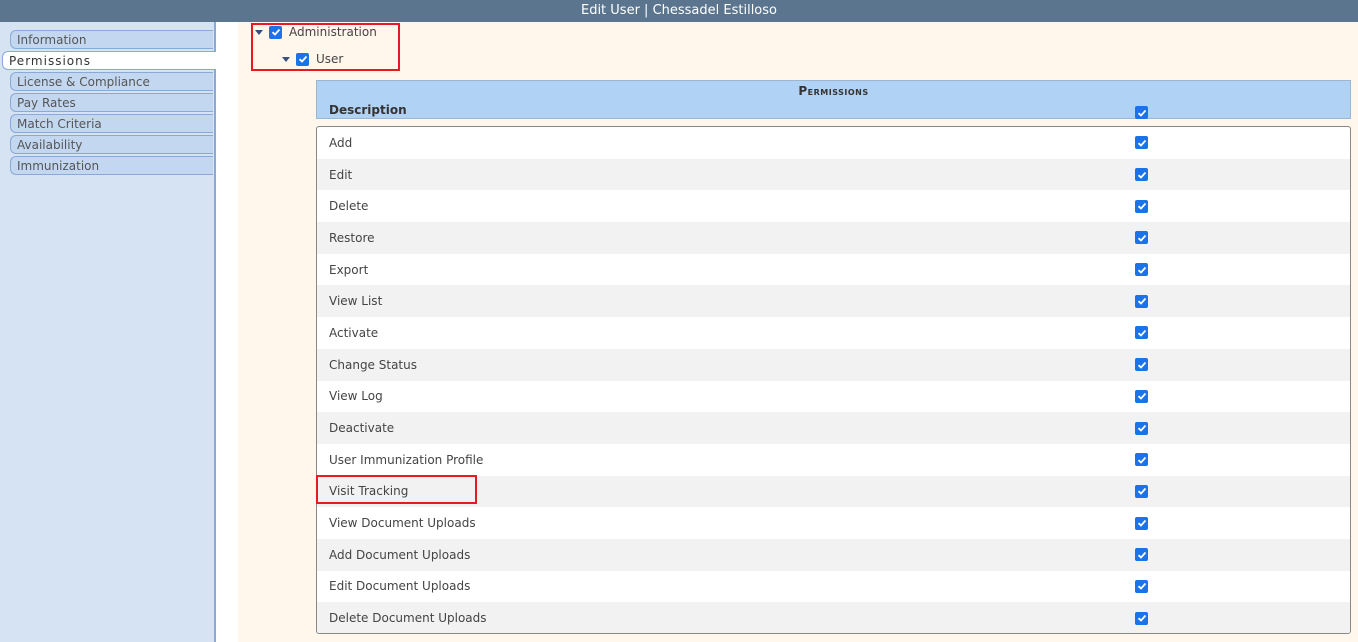 The width and height of the screenshot is (1358, 642). I want to click on tab-permissions: Permissions, so click(109, 60).